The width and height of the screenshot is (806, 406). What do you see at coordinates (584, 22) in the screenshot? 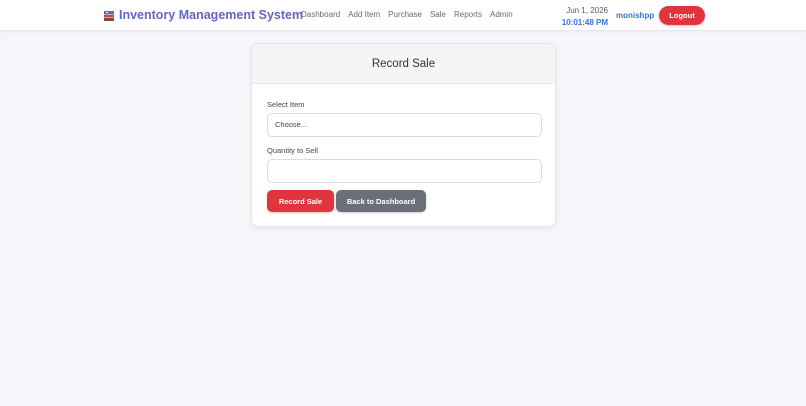
I see `current-time: 10:01:48 PM` at bounding box center [584, 22].